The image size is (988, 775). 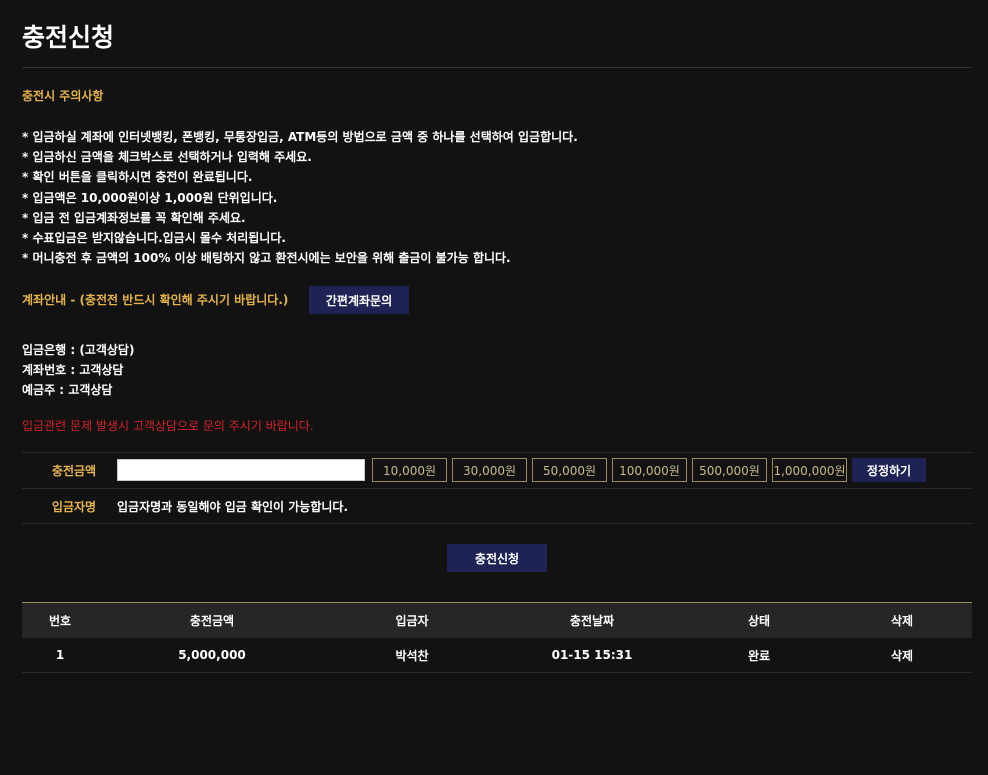 I want to click on table-header-row: 번호 충전금액 입금자 충전날짜 상태 삭제, so click(x=497, y=620).